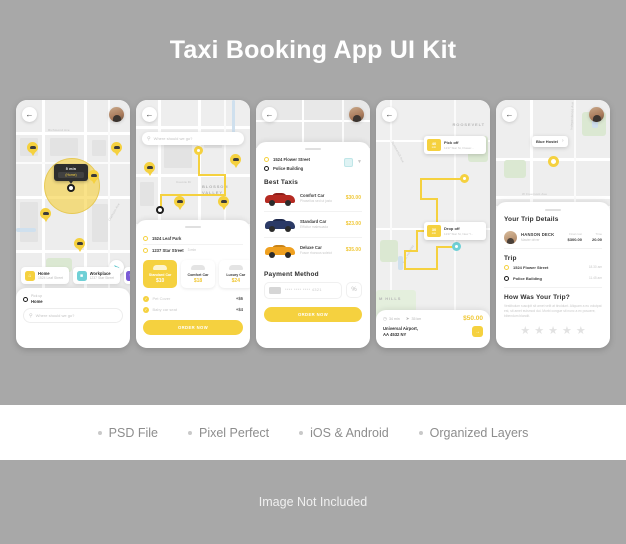 The image size is (626, 544). Describe the element at coordinates (312, 195) in the screenshot. I see `taxi-name: Comfort Car` at that location.